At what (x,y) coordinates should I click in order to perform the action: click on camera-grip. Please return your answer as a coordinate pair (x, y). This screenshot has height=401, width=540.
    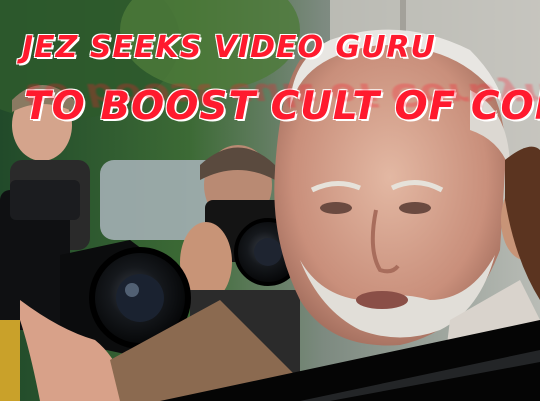
    Looking at the image, I should click on (45, 200).